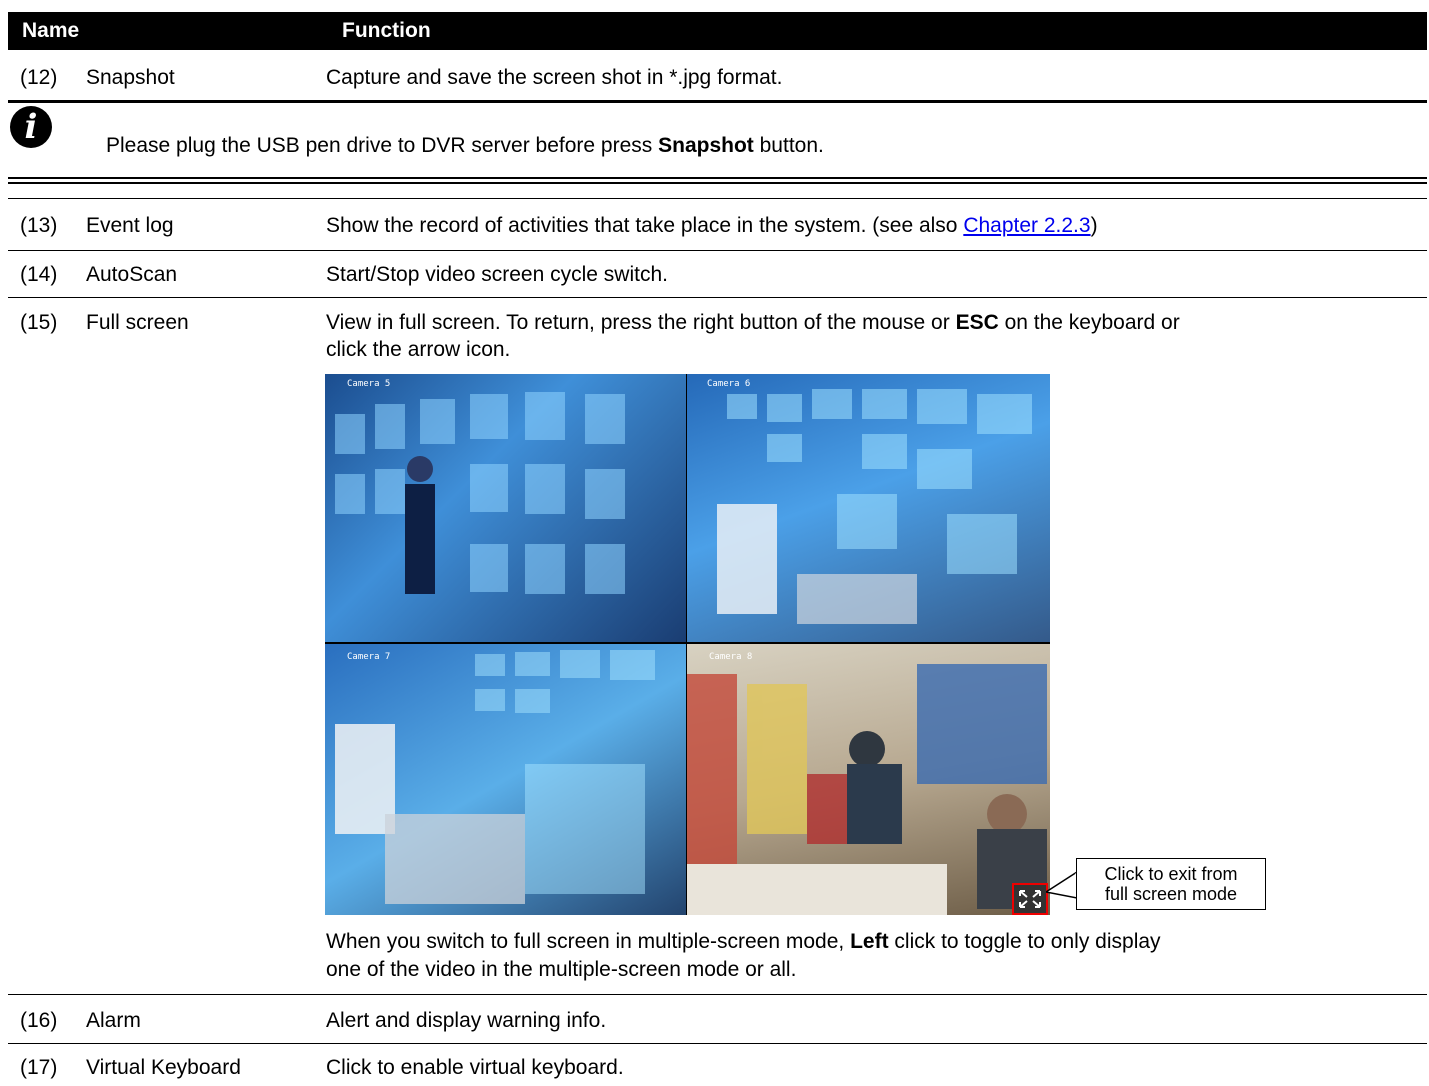 The width and height of the screenshot is (1429, 1086). What do you see at coordinates (39, 225) in the screenshot?
I see `row-number: (13)` at bounding box center [39, 225].